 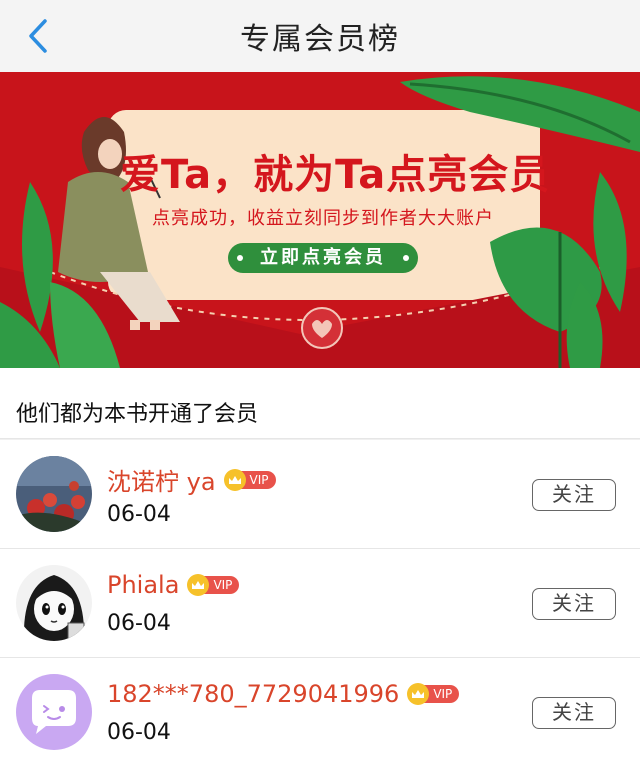 I want to click on default-avatar-icon, so click(x=54, y=712).